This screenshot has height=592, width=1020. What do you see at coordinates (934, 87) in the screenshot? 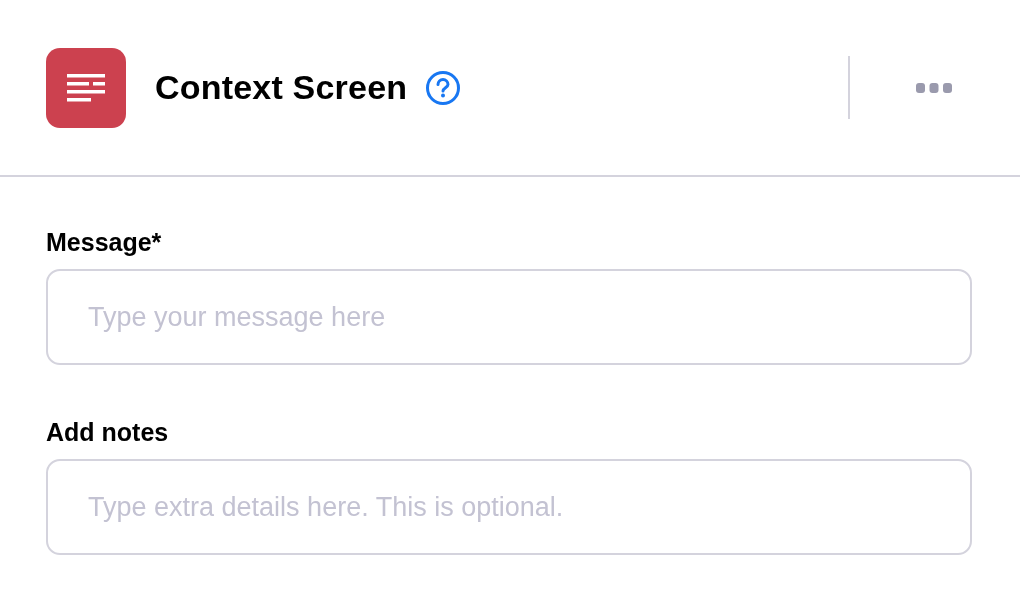
I see `more-icon` at bounding box center [934, 87].